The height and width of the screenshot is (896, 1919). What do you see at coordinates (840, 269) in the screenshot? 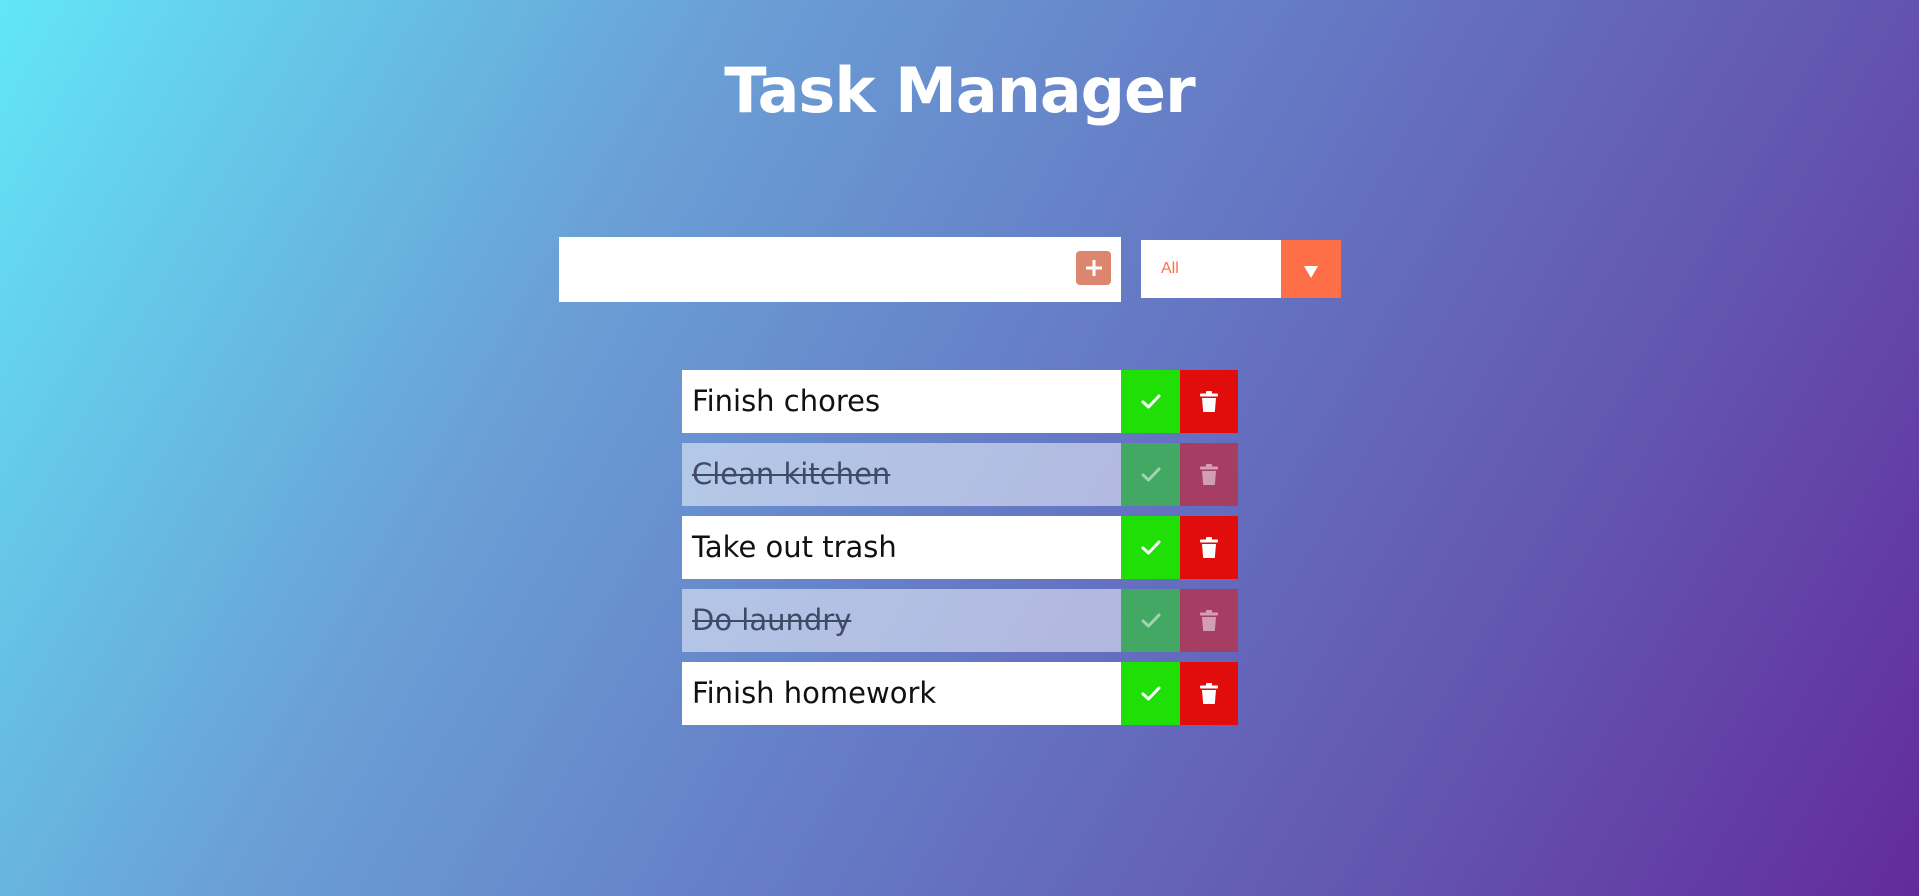
I see `task-input` at bounding box center [840, 269].